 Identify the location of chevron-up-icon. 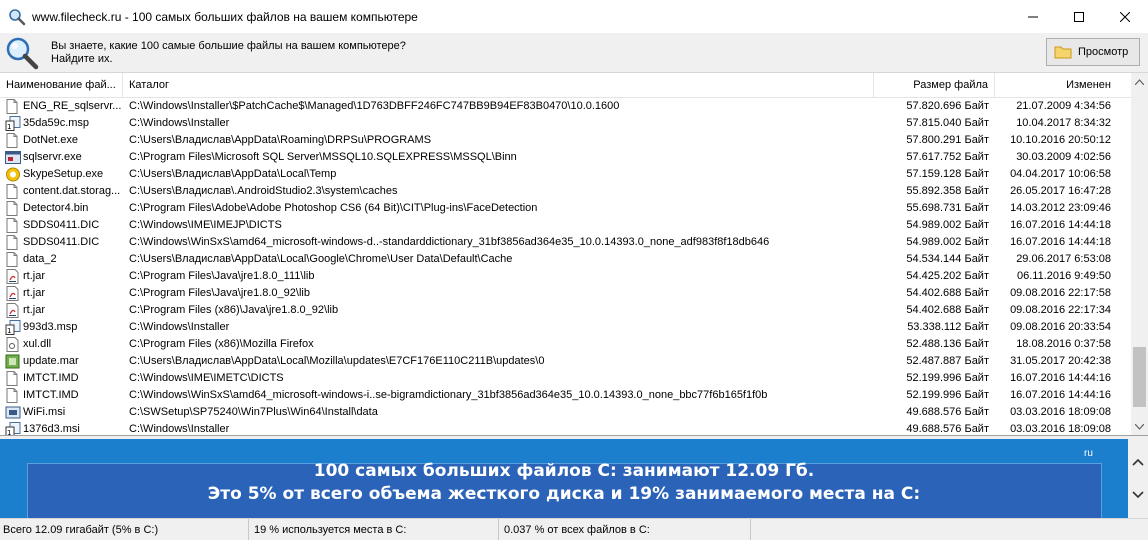
(1138, 462).